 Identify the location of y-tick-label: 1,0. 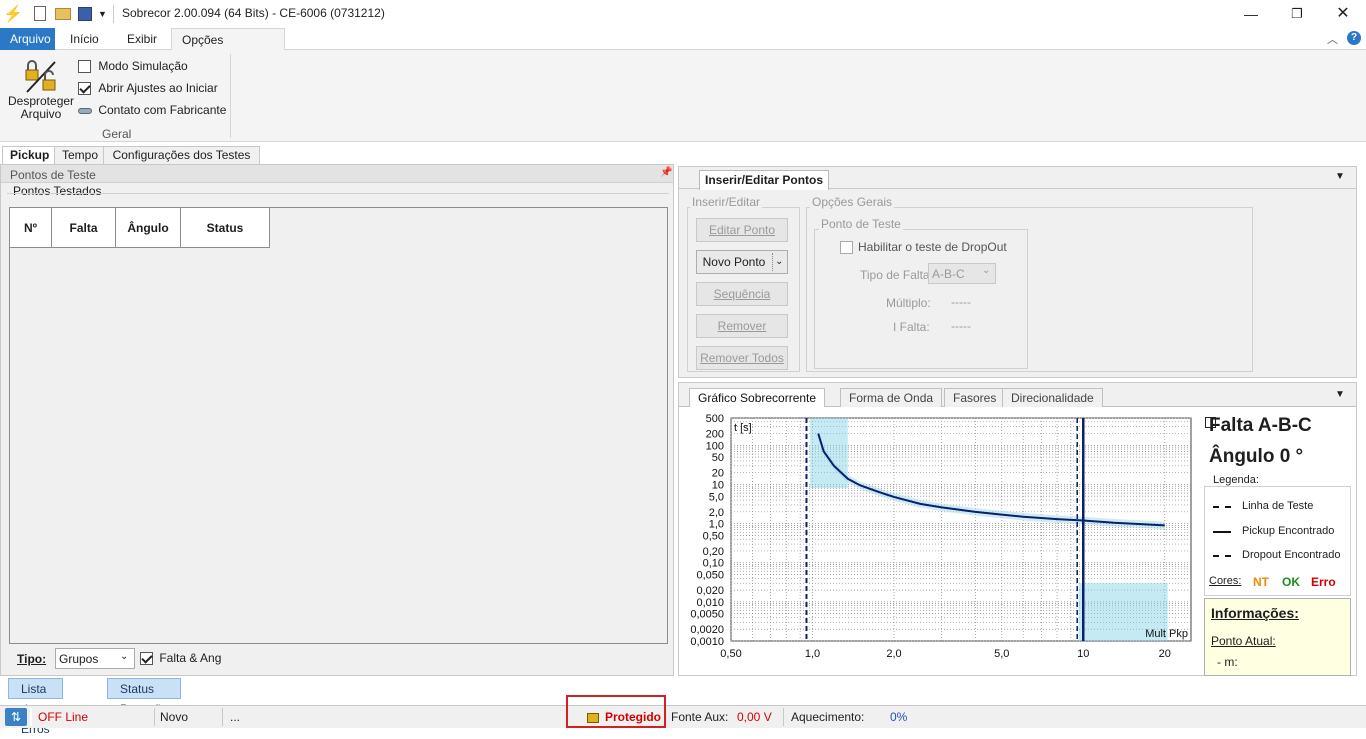
(716, 525).